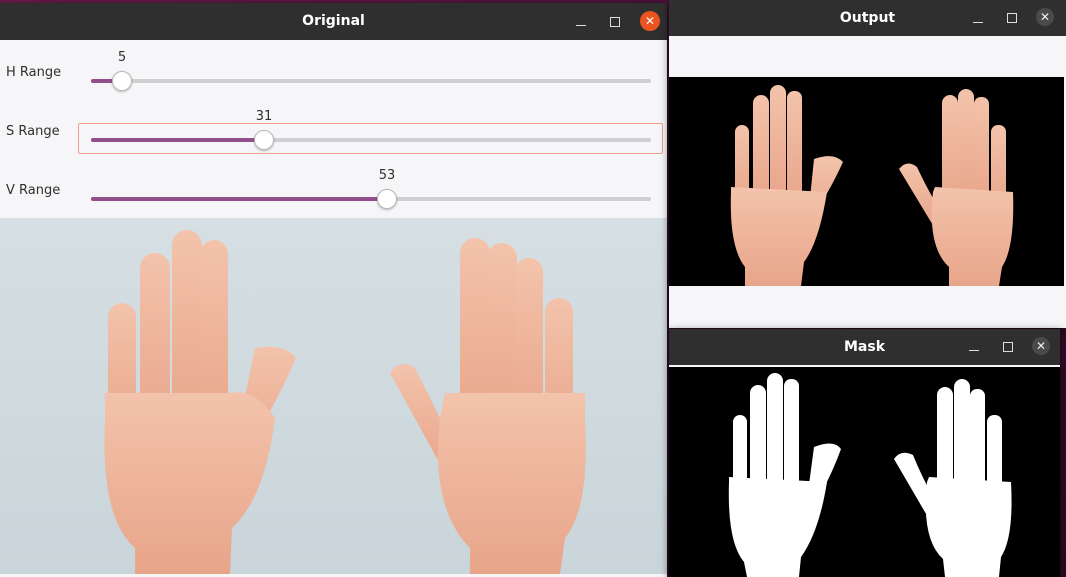  What do you see at coordinates (200, 402) in the screenshot?
I see `left-hand` at bounding box center [200, 402].